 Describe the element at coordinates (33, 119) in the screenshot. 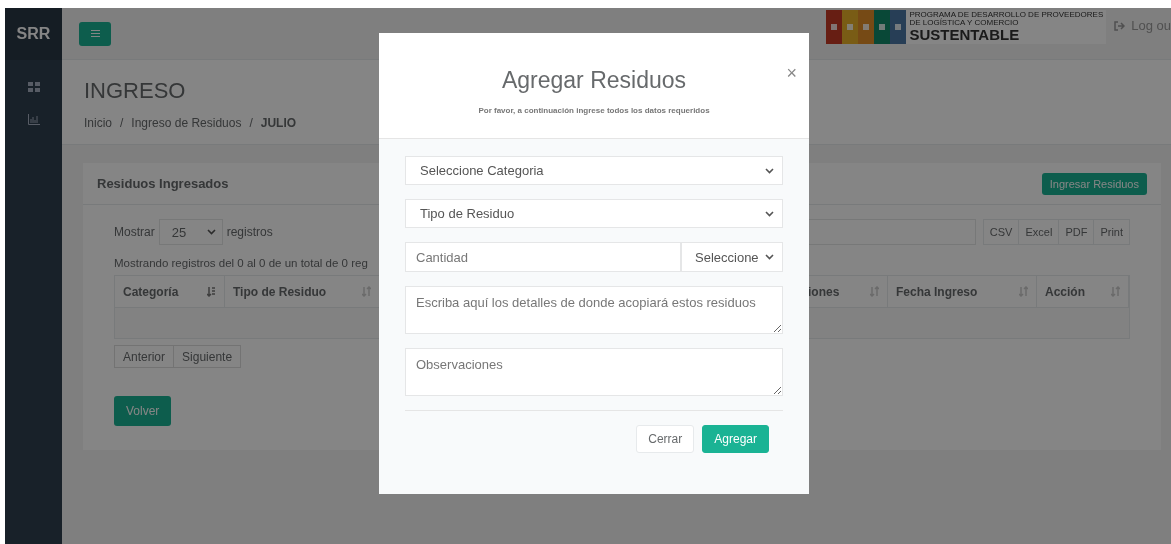

I see `bar-chart-icon` at that location.